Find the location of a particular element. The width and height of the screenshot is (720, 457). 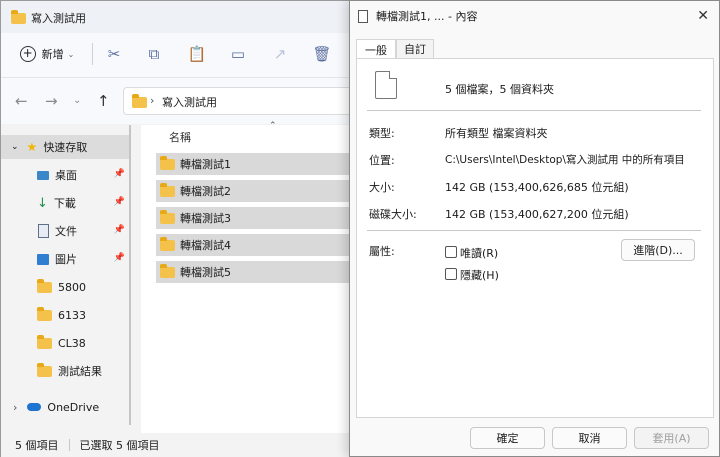

hidden-checkbox: 隱藏(H) is located at coordinates (480, 274).